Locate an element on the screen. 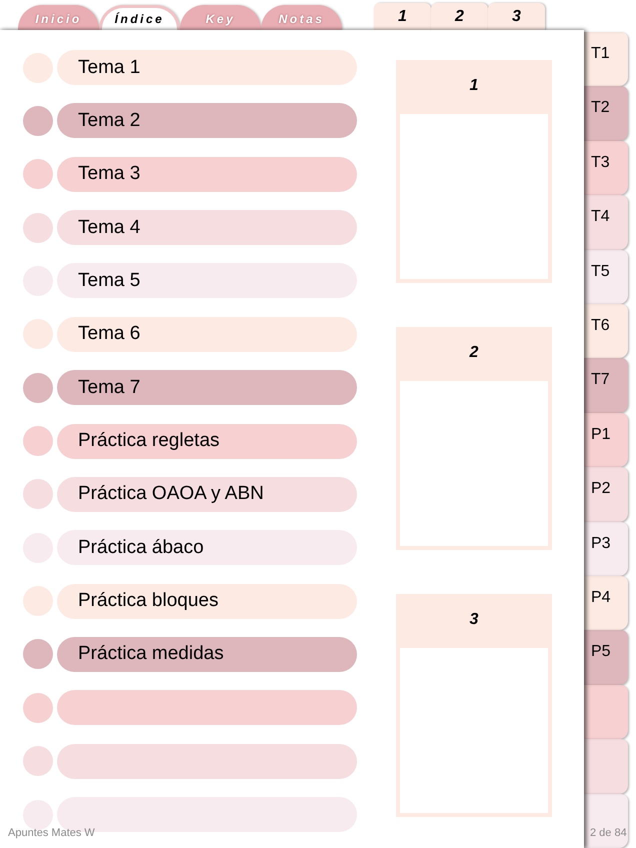 The image size is (636, 848). index-entry: Tema 3 is located at coordinates (207, 174).